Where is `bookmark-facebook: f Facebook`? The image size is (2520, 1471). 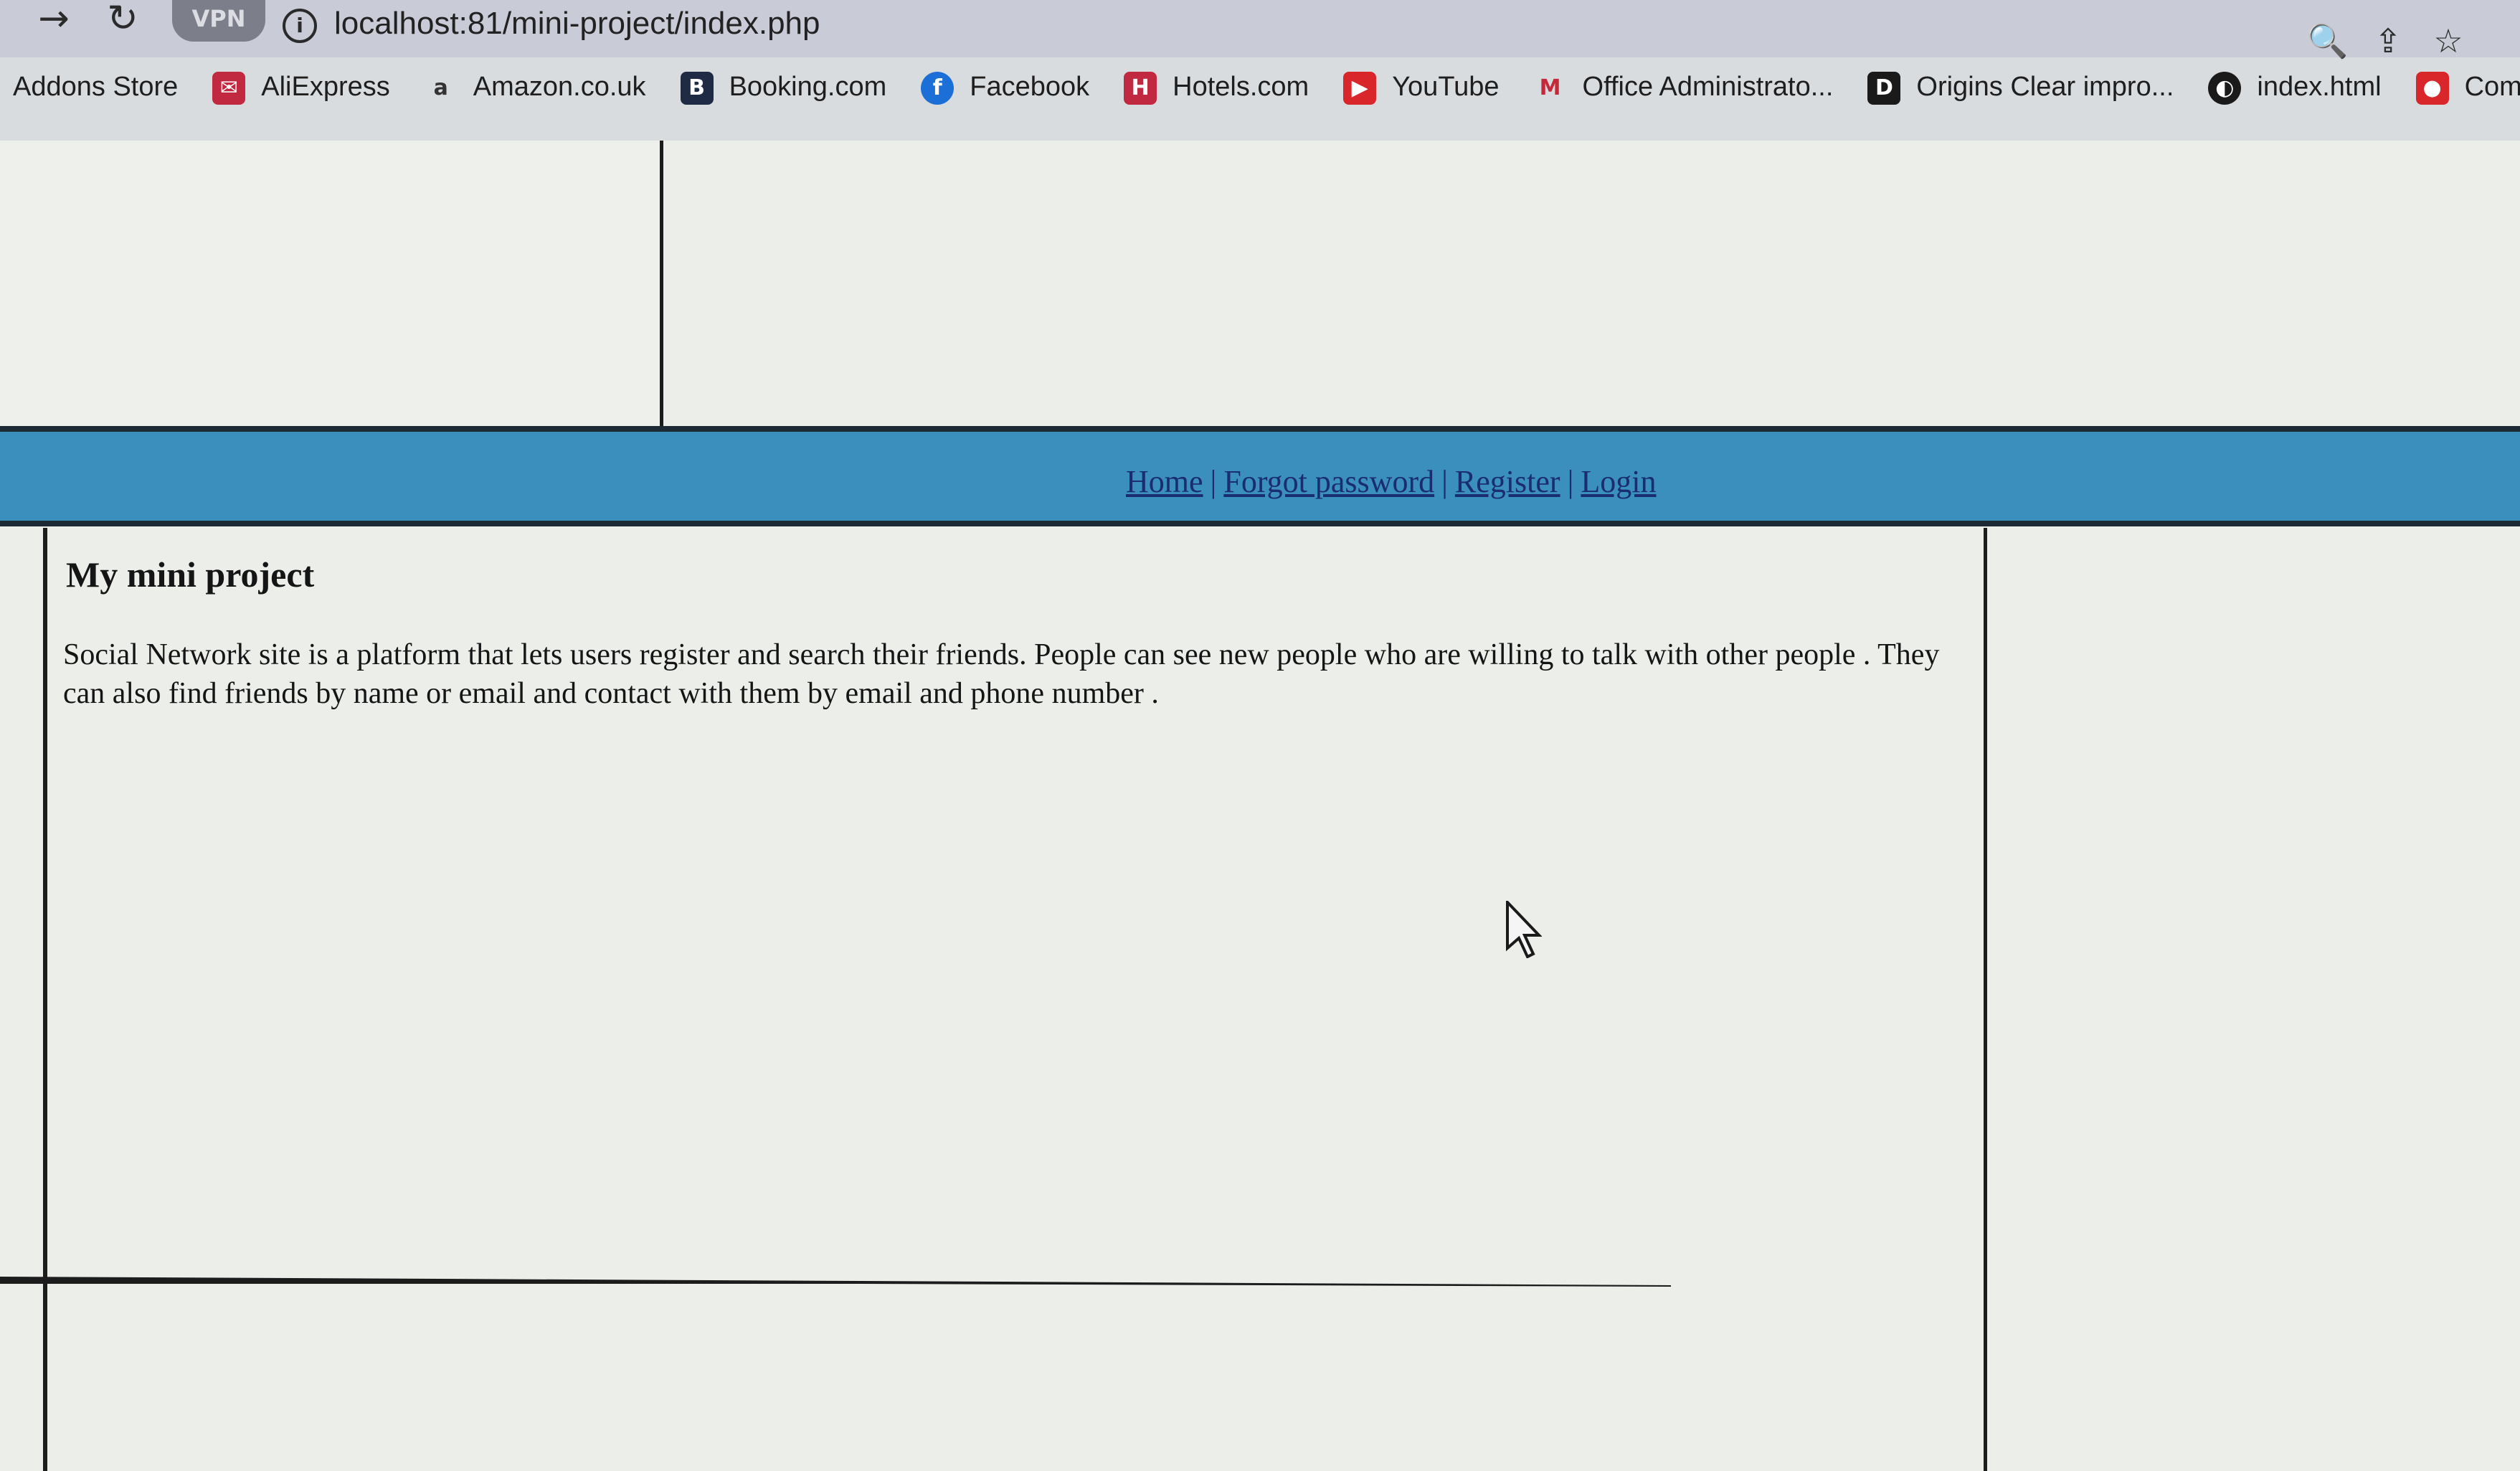 bookmark-facebook: f Facebook is located at coordinates (1005, 87).